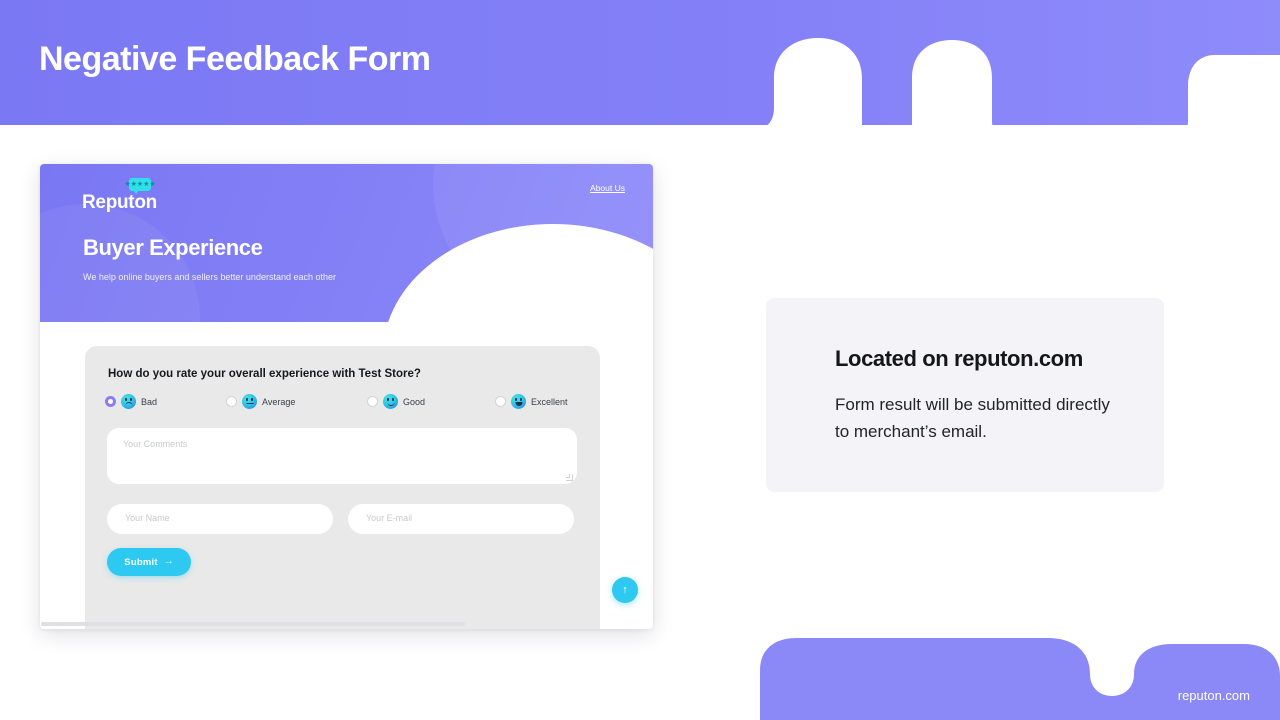 Image resolution: width=1280 pixels, height=720 pixels. What do you see at coordinates (389, 518) in the screenshot?
I see `email-placeholder: Your E-mail` at bounding box center [389, 518].